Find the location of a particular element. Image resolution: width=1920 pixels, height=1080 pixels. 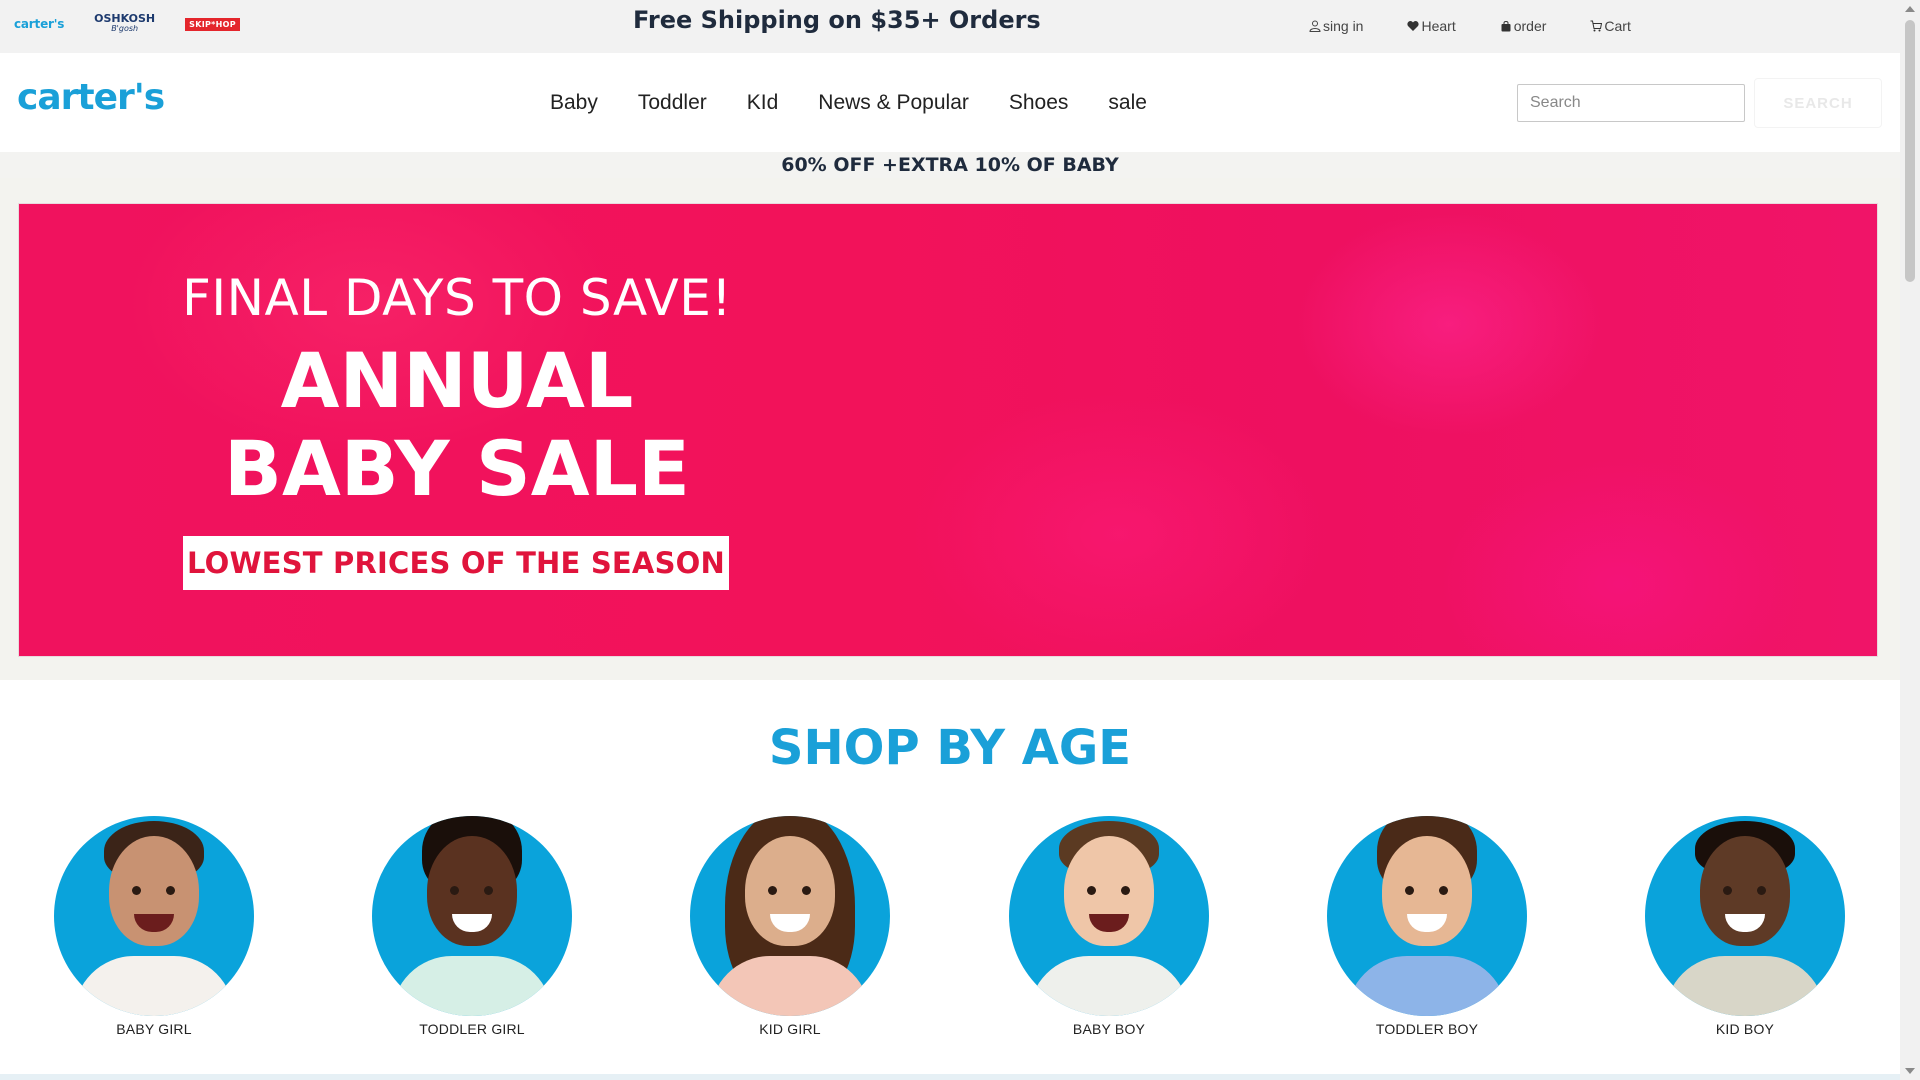

age-item-baby-girl: BABY GIRL is located at coordinates (154, 926).